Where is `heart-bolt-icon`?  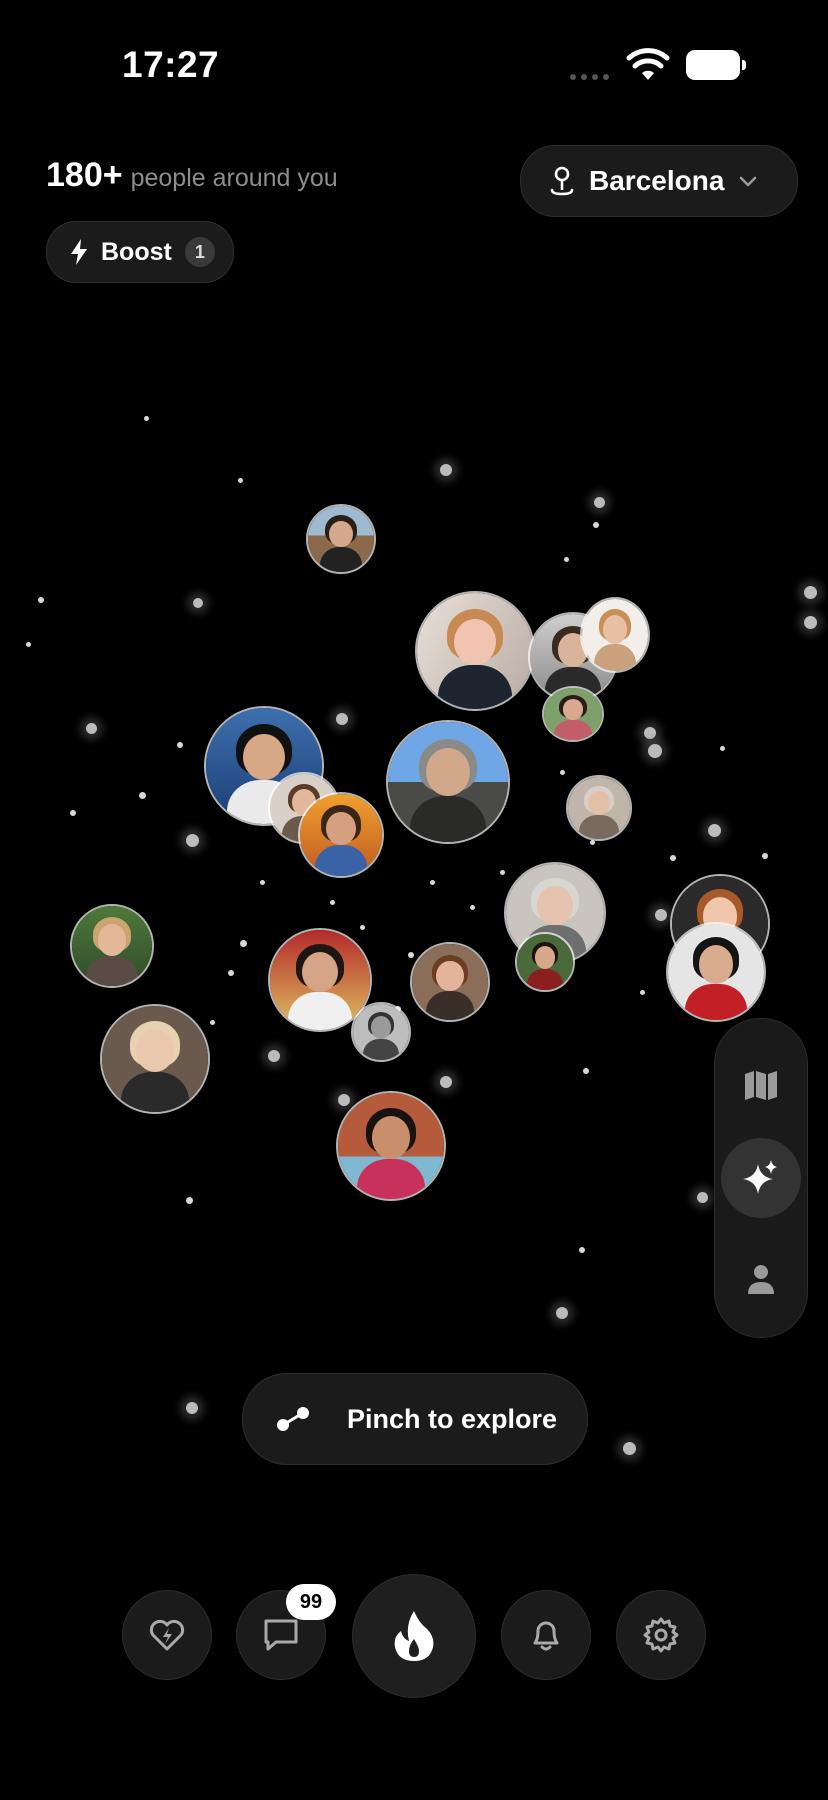 heart-bolt-icon is located at coordinates (167, 1635).